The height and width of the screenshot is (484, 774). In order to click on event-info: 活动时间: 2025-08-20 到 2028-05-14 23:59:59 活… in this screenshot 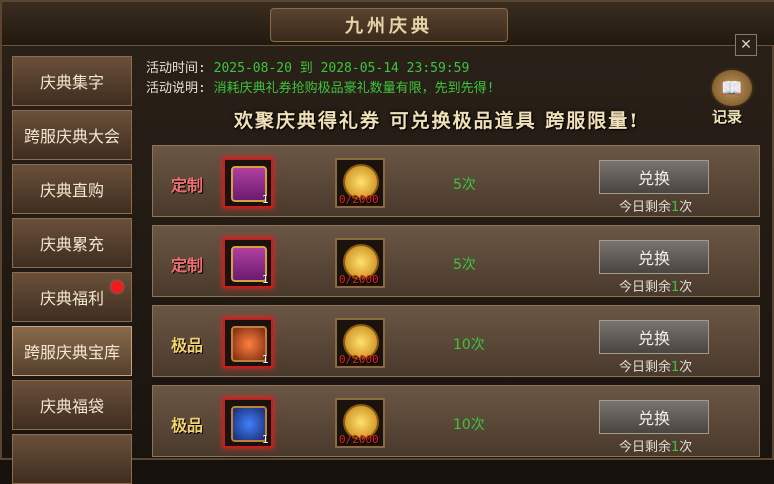, I will do `click(320, 77)`.